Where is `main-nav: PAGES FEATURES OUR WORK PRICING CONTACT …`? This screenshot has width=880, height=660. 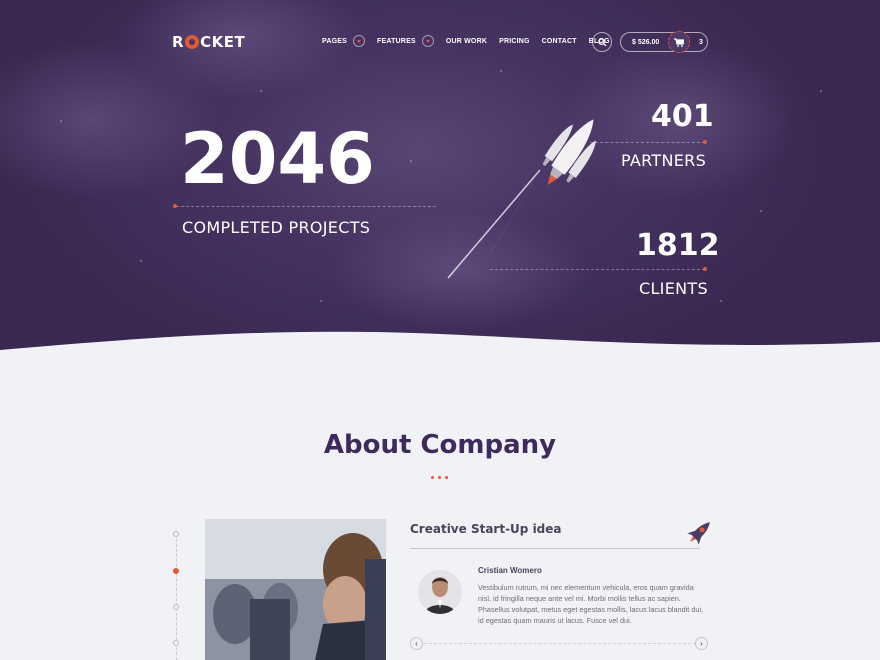 main-nav: PAGES FEATURES OUR WORK PRICING CONTACT … is located at coordinates (472, 41).